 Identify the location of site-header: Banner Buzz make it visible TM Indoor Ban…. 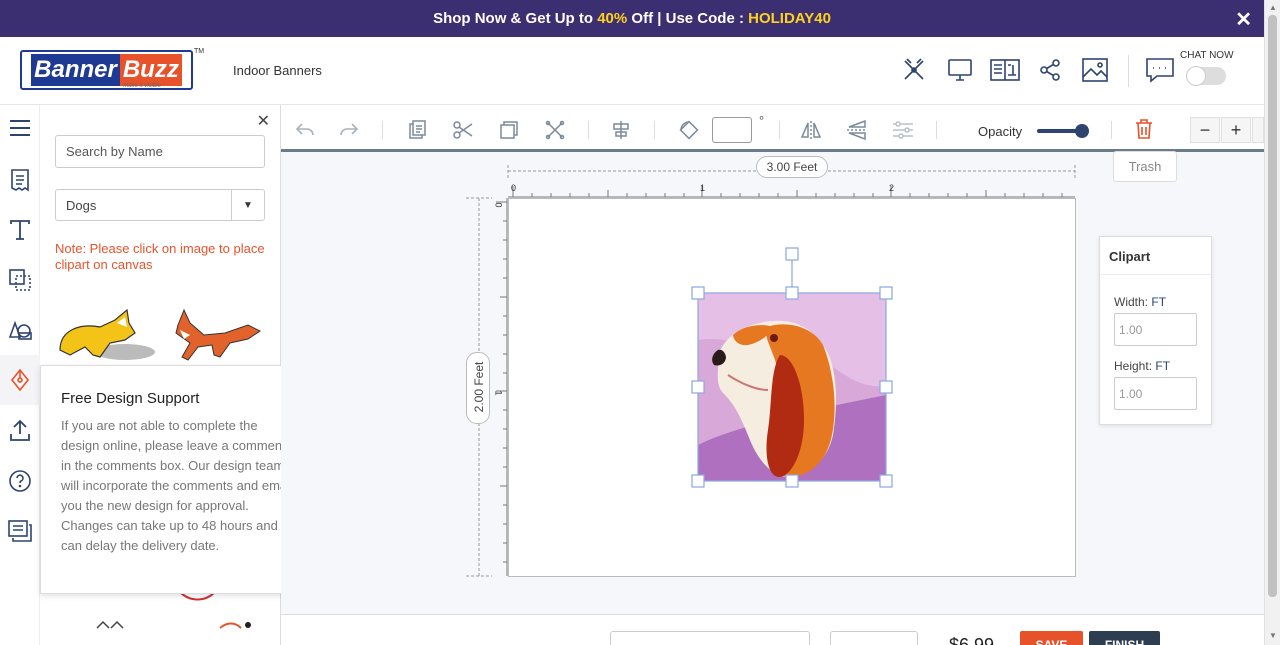
(632, 71).